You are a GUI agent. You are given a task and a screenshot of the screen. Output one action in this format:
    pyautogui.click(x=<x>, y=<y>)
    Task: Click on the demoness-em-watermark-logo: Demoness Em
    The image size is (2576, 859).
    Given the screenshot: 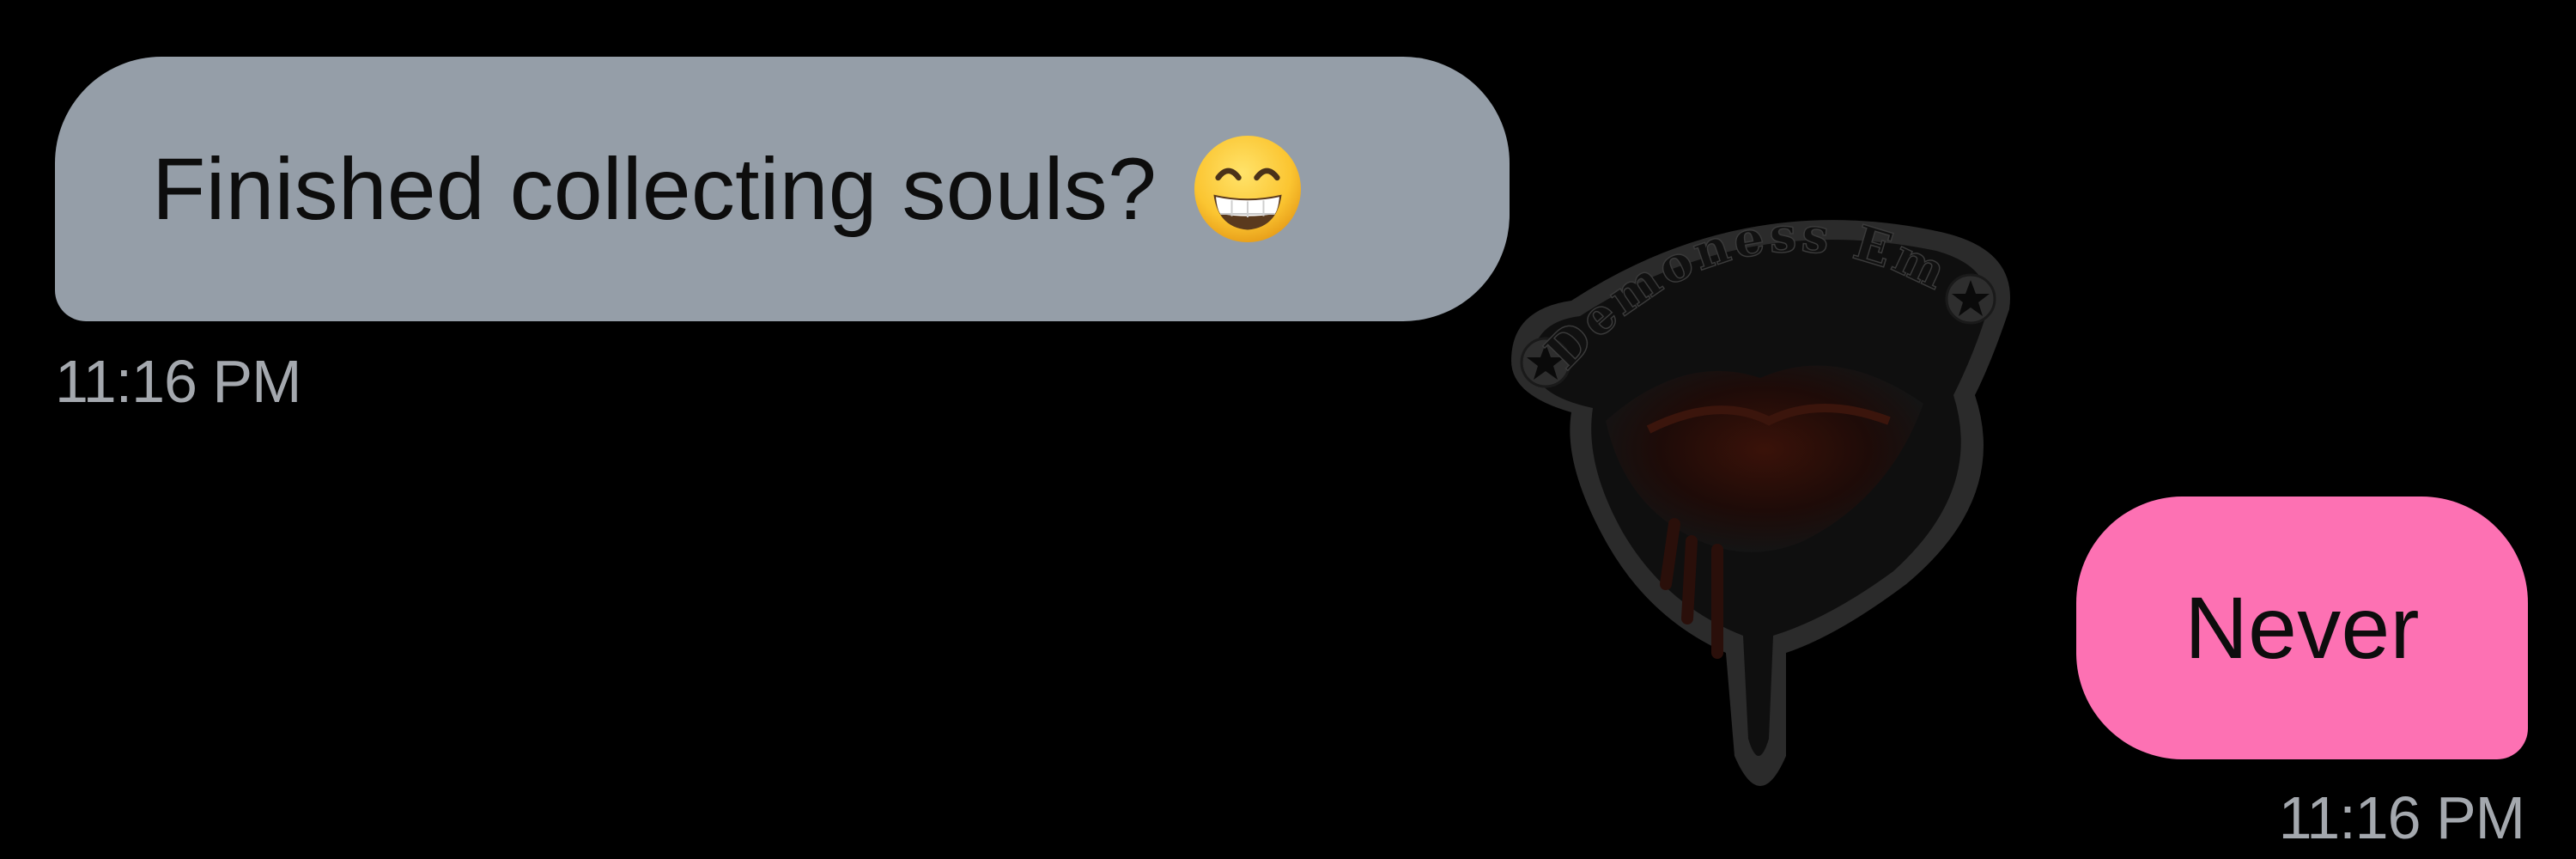 What is the action you would take?
    pyautogui.click(x=1761, y=496)
    